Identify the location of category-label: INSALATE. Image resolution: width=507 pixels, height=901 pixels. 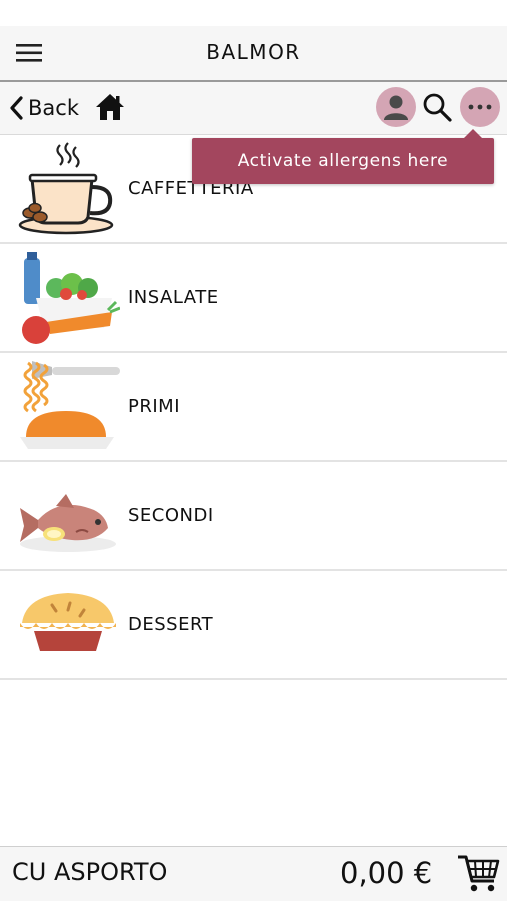
(173, 297).